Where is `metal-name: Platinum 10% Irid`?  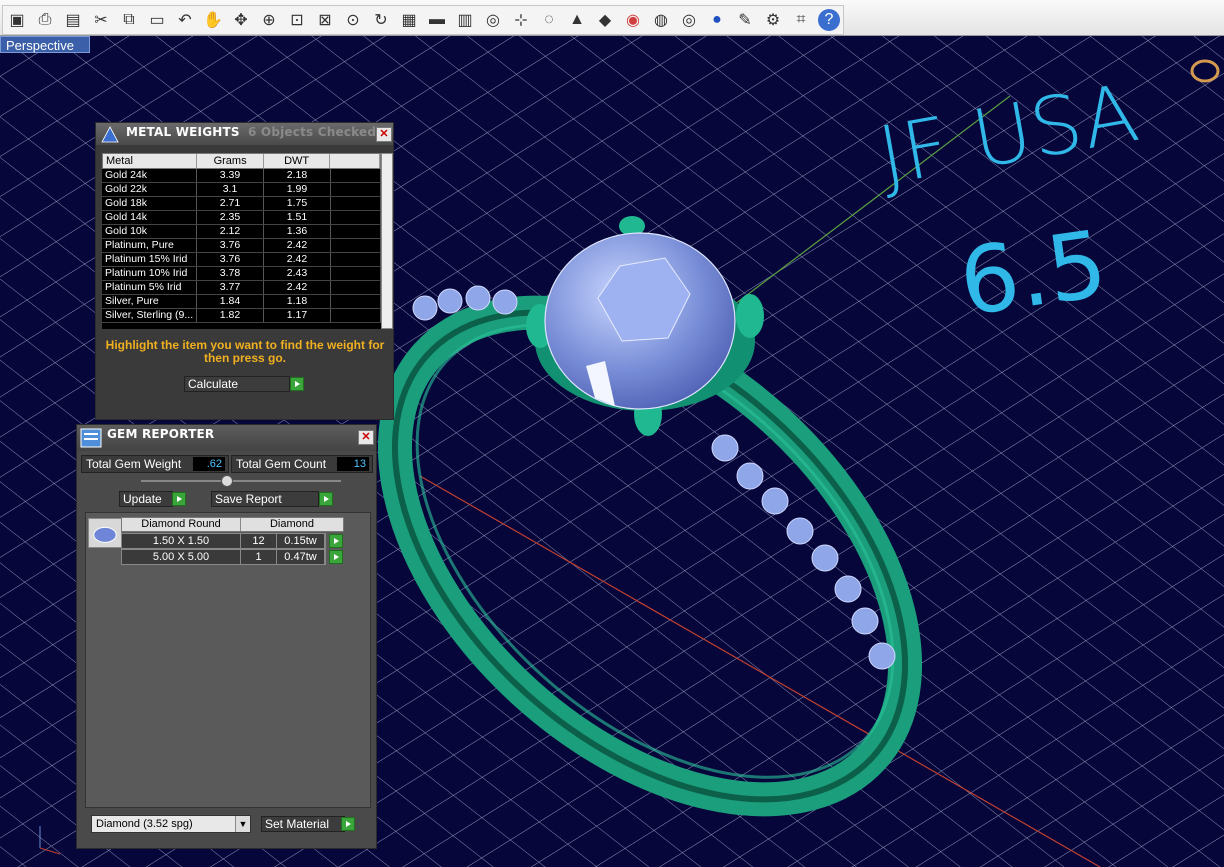
metal-name: Platinum 10% Irid is located at coordinates (149, 273).